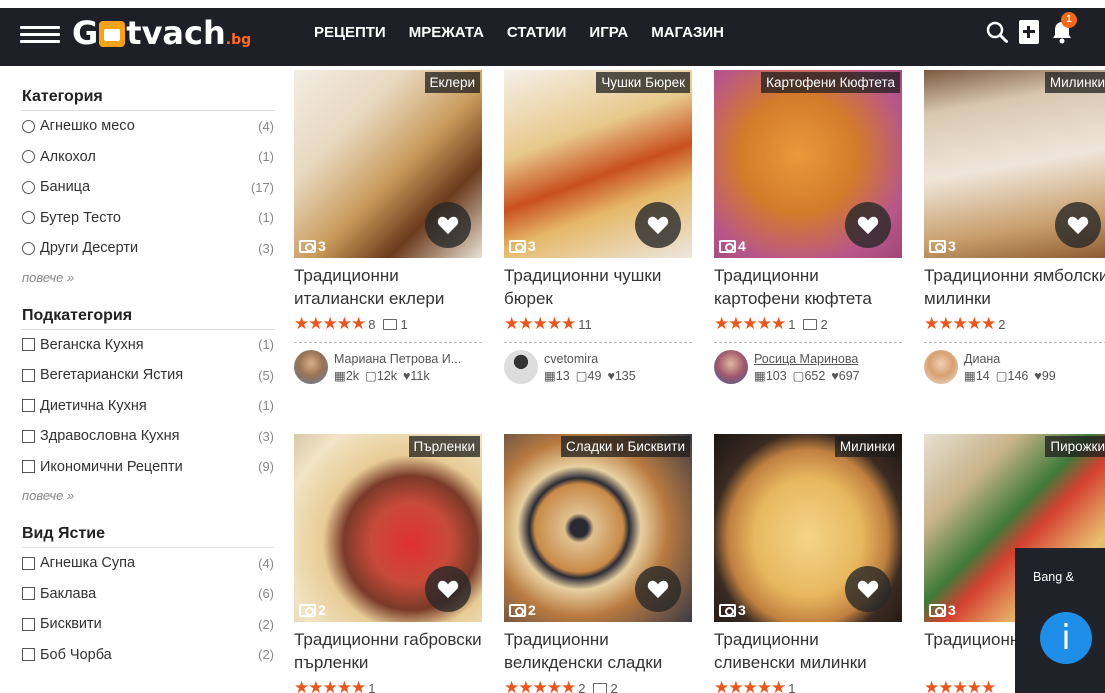  What do you see at coordinates (388, 164) in the screenshot?
I see `recipe-photo: Еклери 3` at bounding box center [388, 164].